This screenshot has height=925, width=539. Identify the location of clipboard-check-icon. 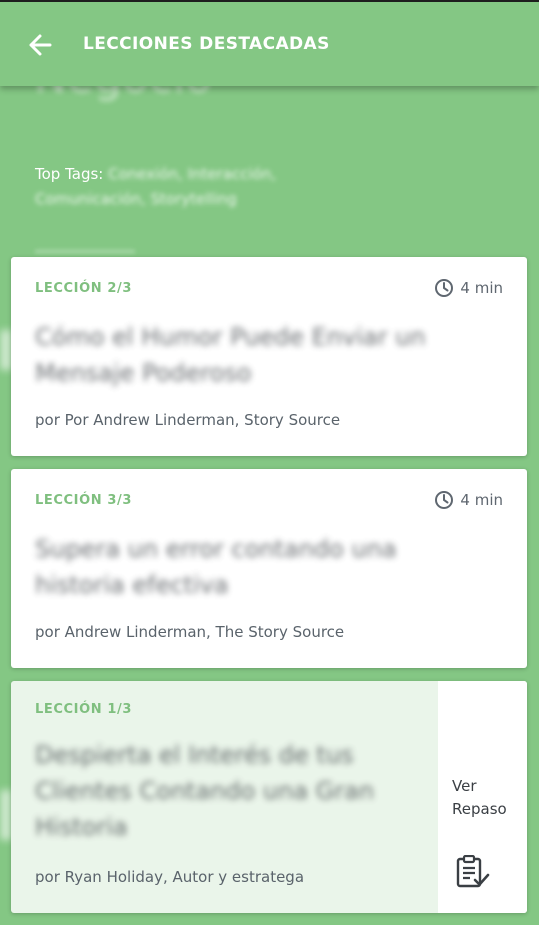
(473, 871).